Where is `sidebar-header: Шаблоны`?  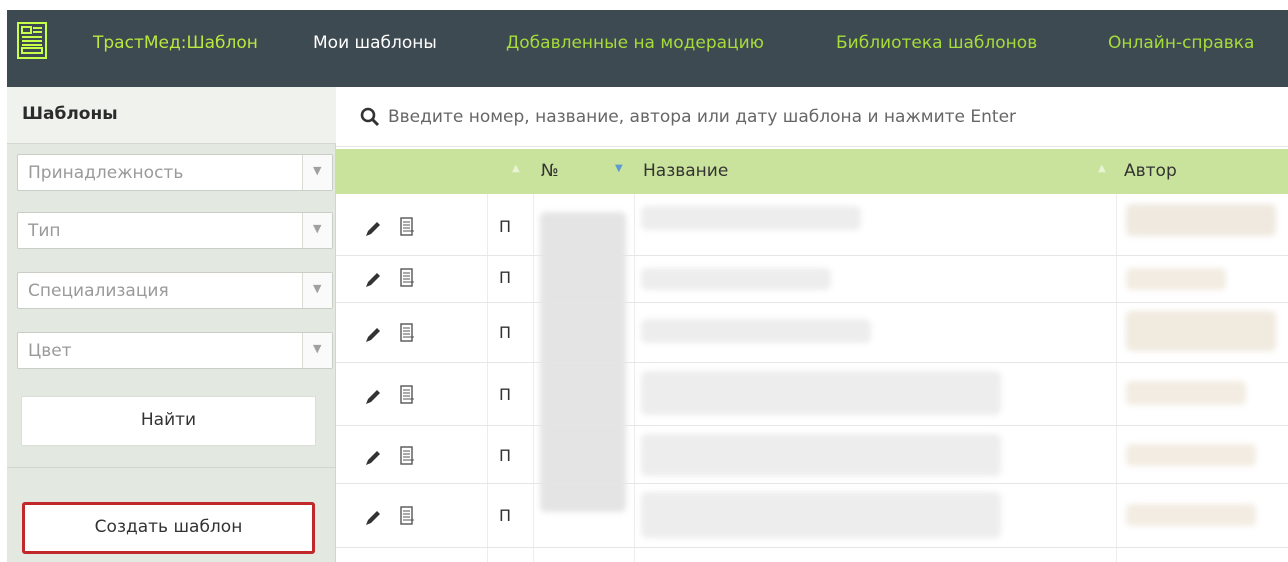 sidebar-header: Шаблоны is located at coordinates (171, 115).